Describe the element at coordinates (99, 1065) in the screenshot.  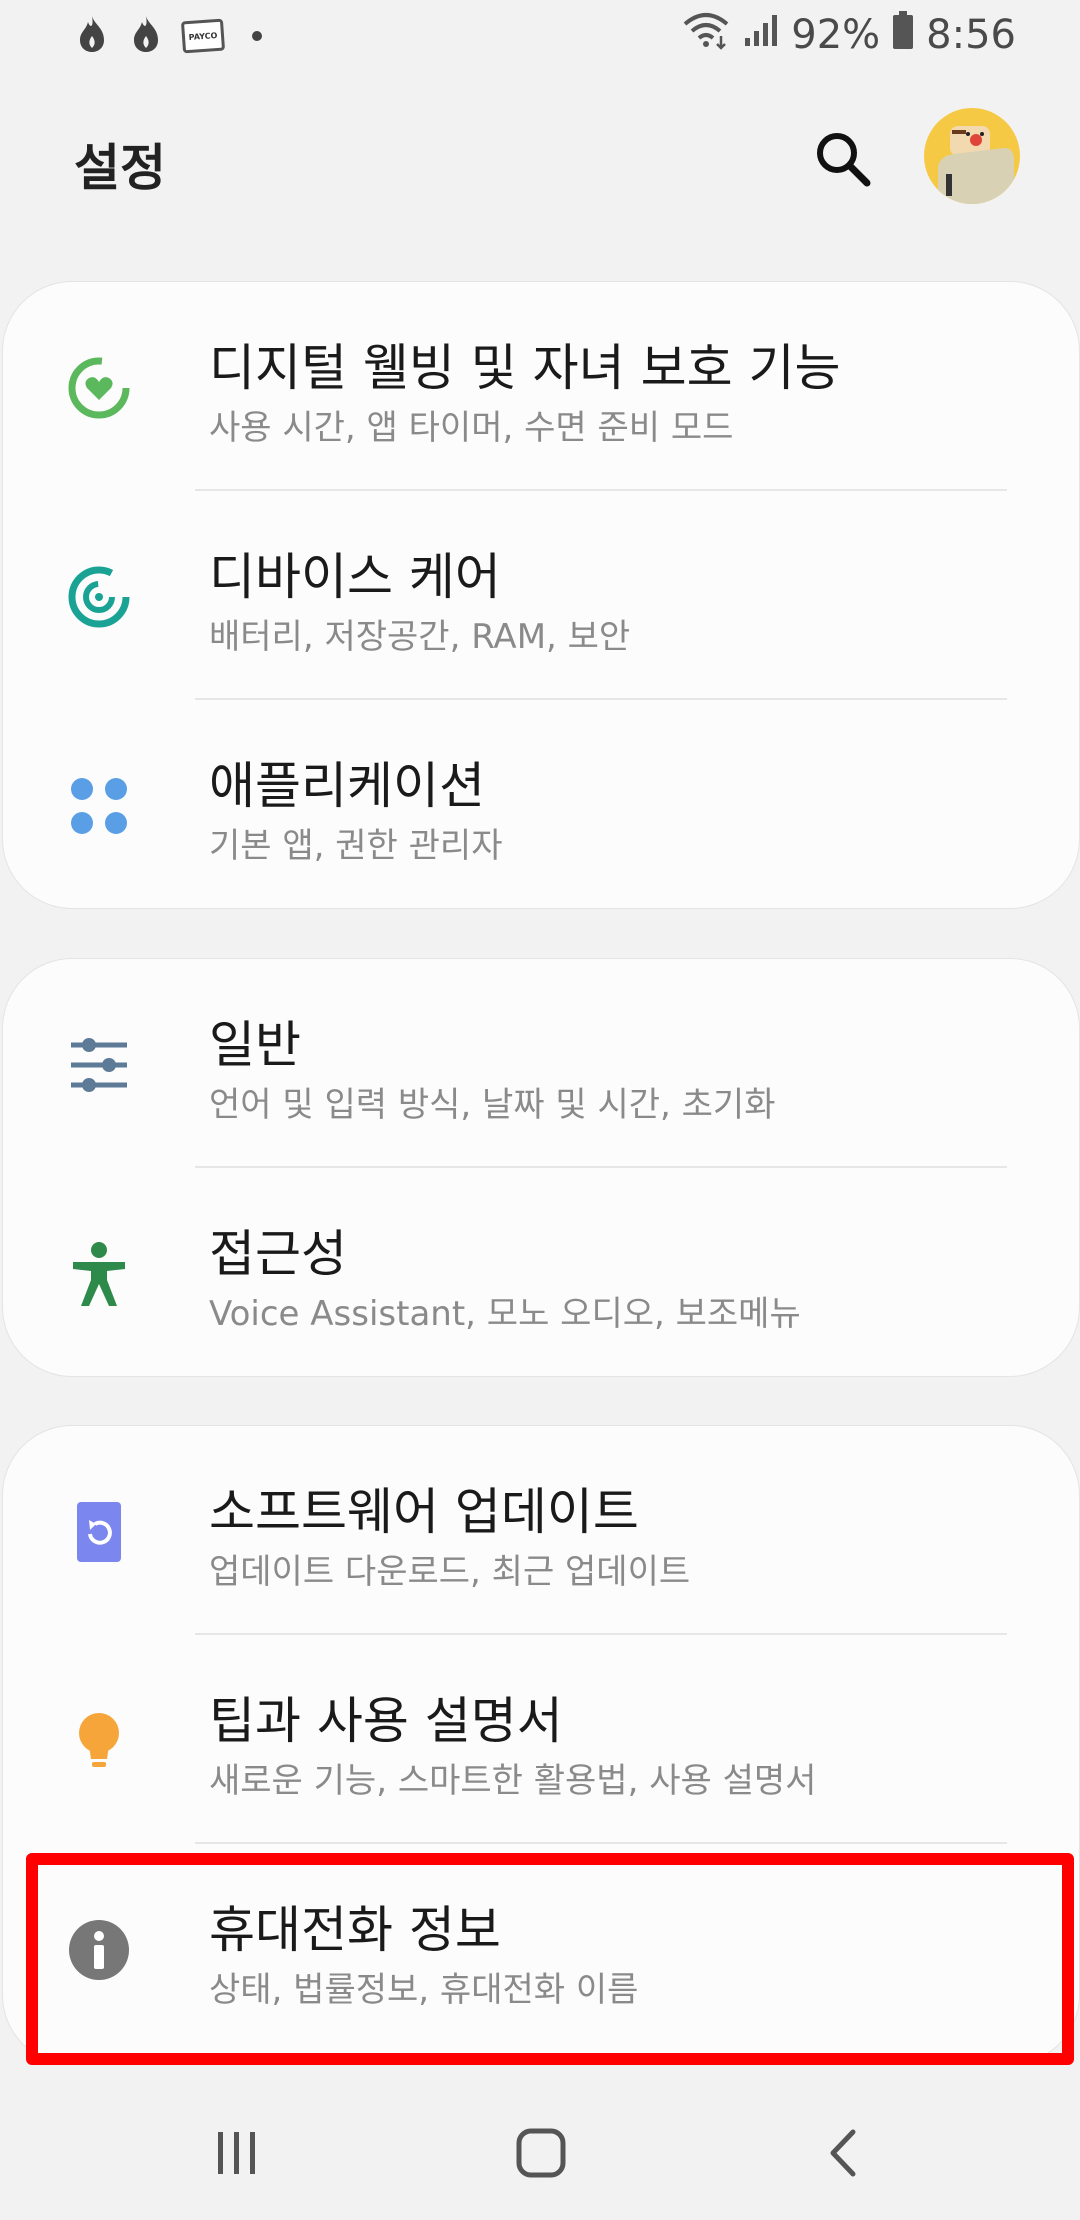
I see `general-sliders-icon` at that location.